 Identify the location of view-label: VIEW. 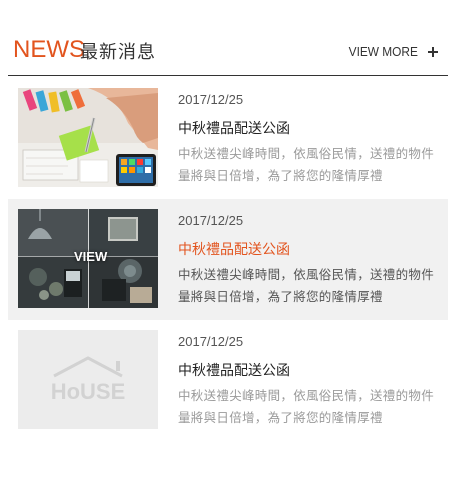
(90, 256).